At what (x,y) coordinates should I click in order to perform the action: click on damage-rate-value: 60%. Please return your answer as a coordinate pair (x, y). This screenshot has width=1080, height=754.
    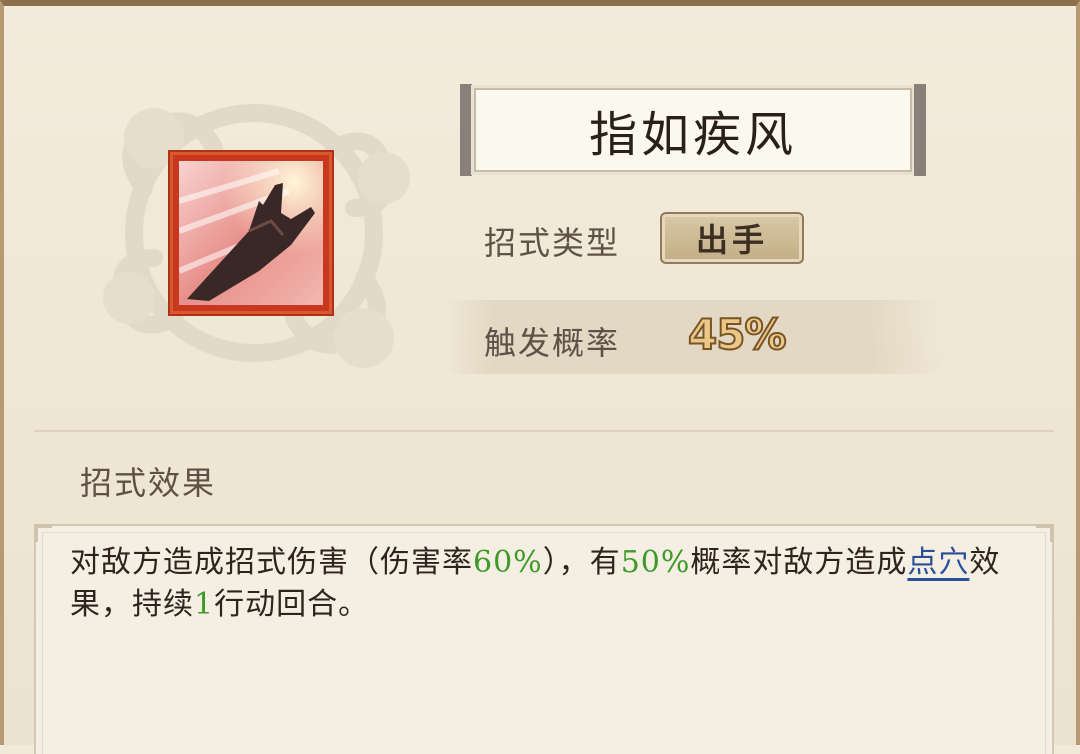
    Looking at the image, I should click on (508, 562).